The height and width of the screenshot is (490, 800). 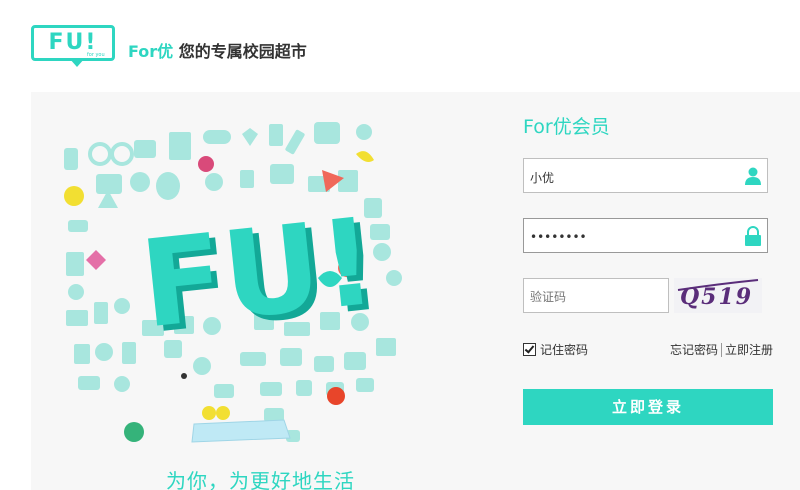 What do you see at coordinates (140, 182) in the screenshot?
I see `sun-icon` at bounding box center [140, 182].